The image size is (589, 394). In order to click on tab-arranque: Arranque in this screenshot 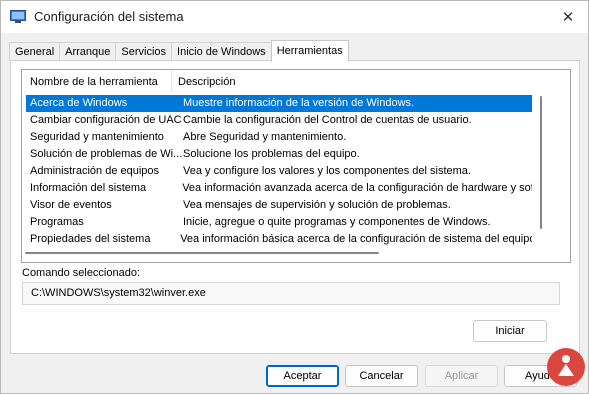, I will do `click(88, 51)`.